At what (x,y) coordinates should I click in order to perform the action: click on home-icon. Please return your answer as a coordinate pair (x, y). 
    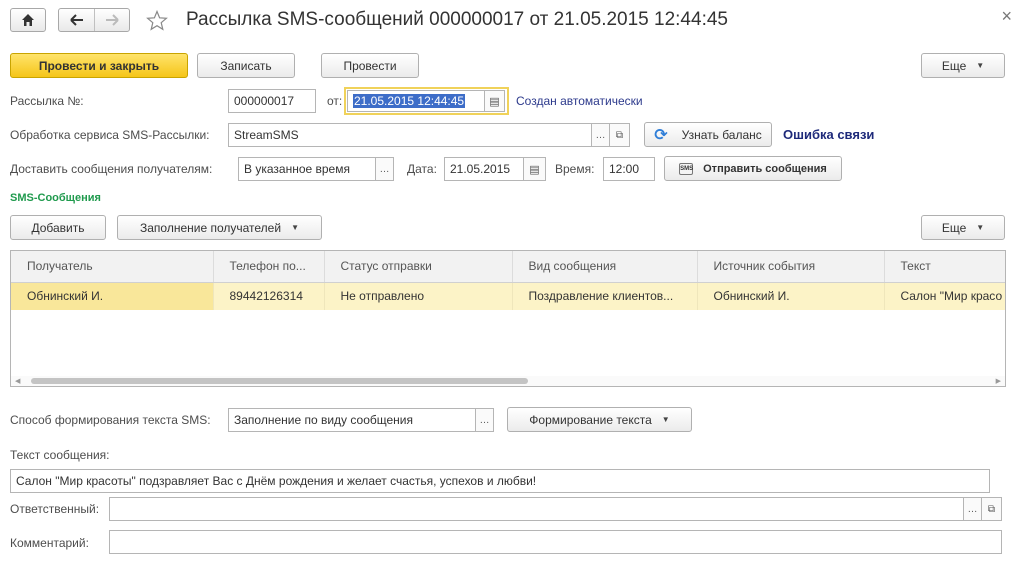
    Looking at the image, I should click on (28, 20).